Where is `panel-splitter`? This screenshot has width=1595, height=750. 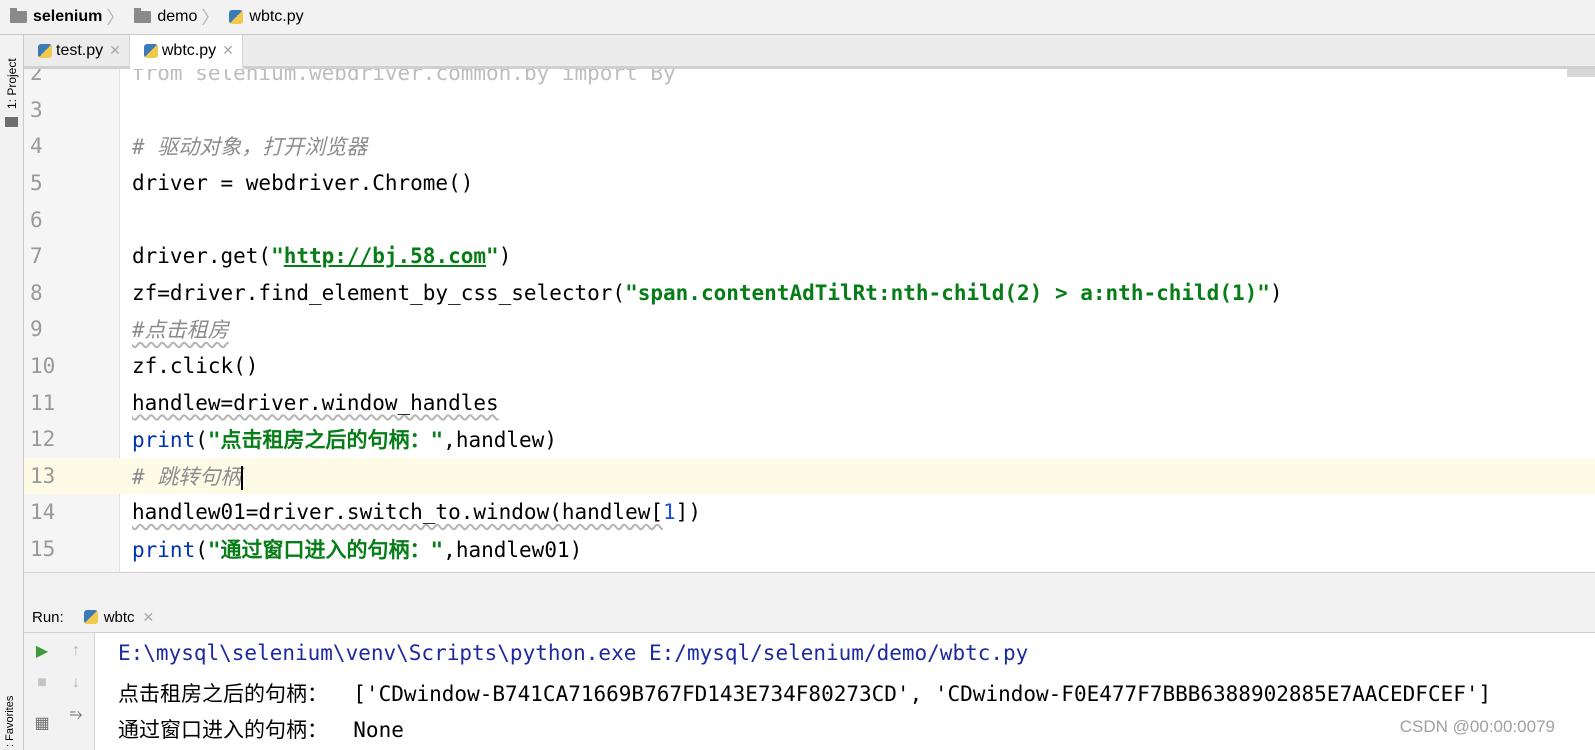
panel-splitter is located at coordinates (809, 587).